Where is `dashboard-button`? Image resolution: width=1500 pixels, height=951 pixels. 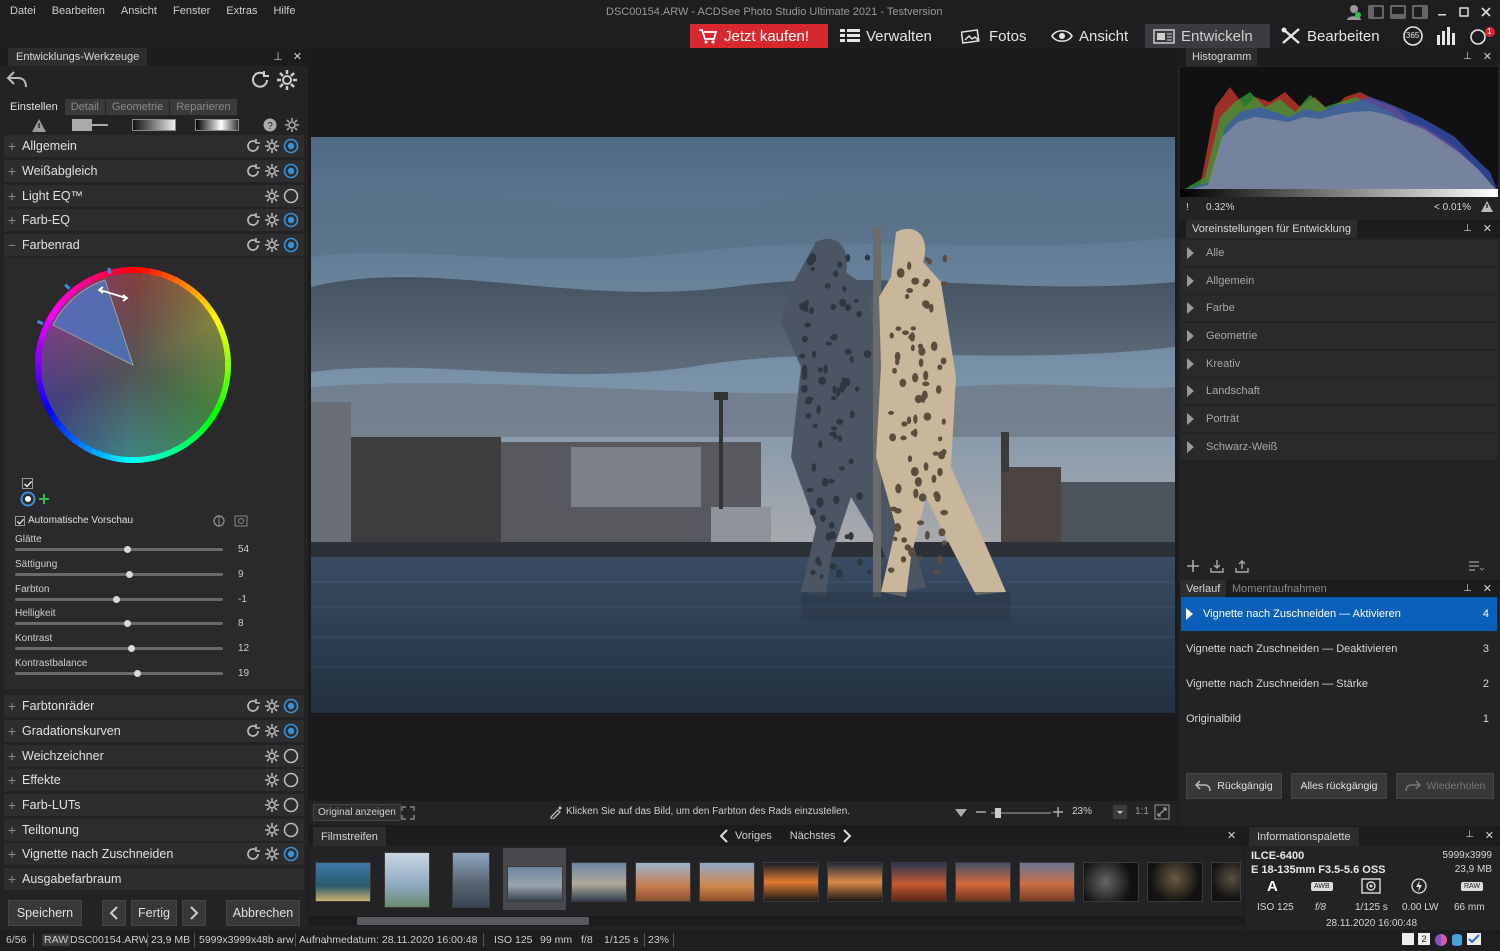
dashboard-button is located at coordinates (1447, 36).